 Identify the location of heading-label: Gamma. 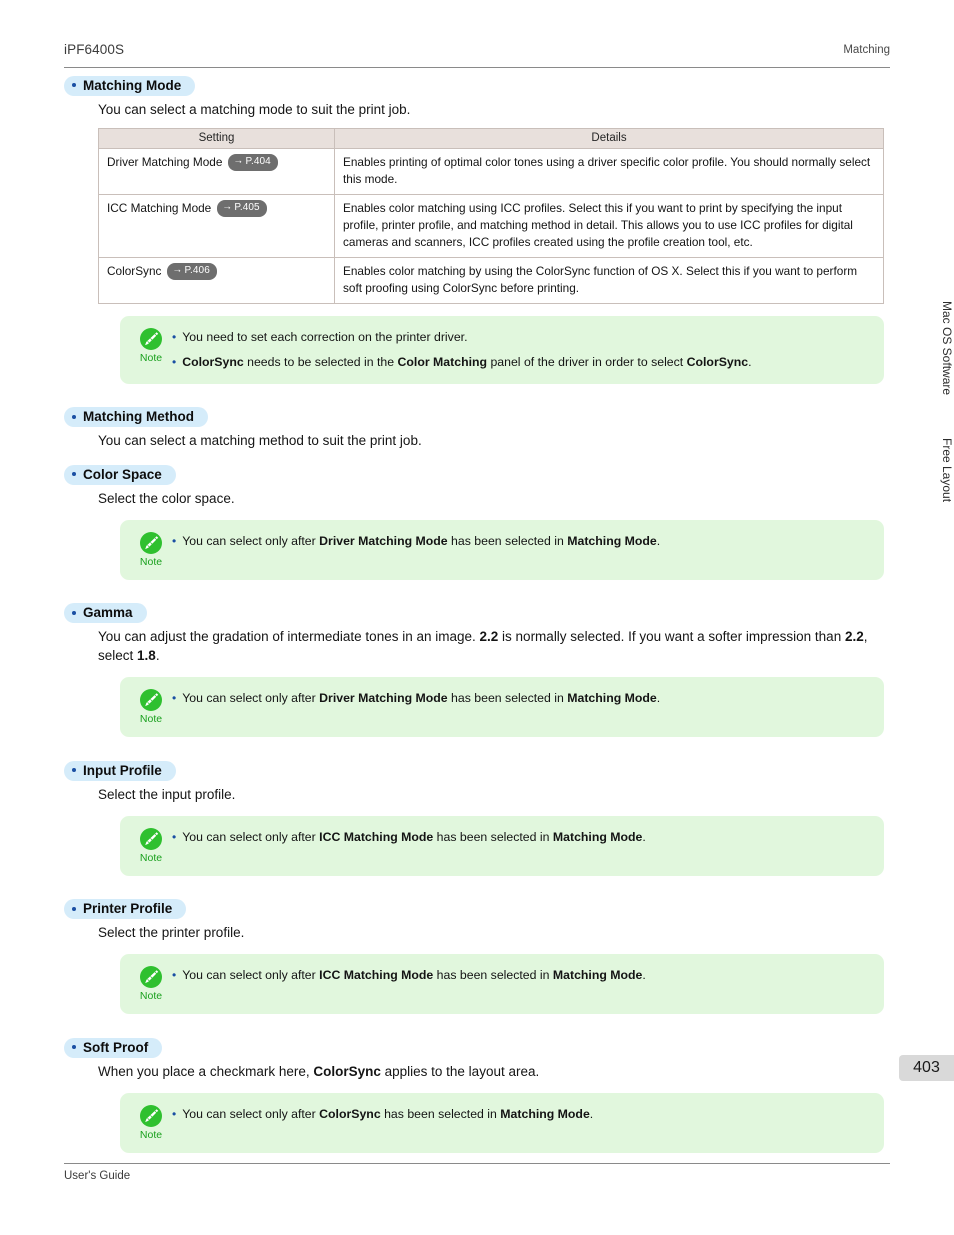
(108, 612).